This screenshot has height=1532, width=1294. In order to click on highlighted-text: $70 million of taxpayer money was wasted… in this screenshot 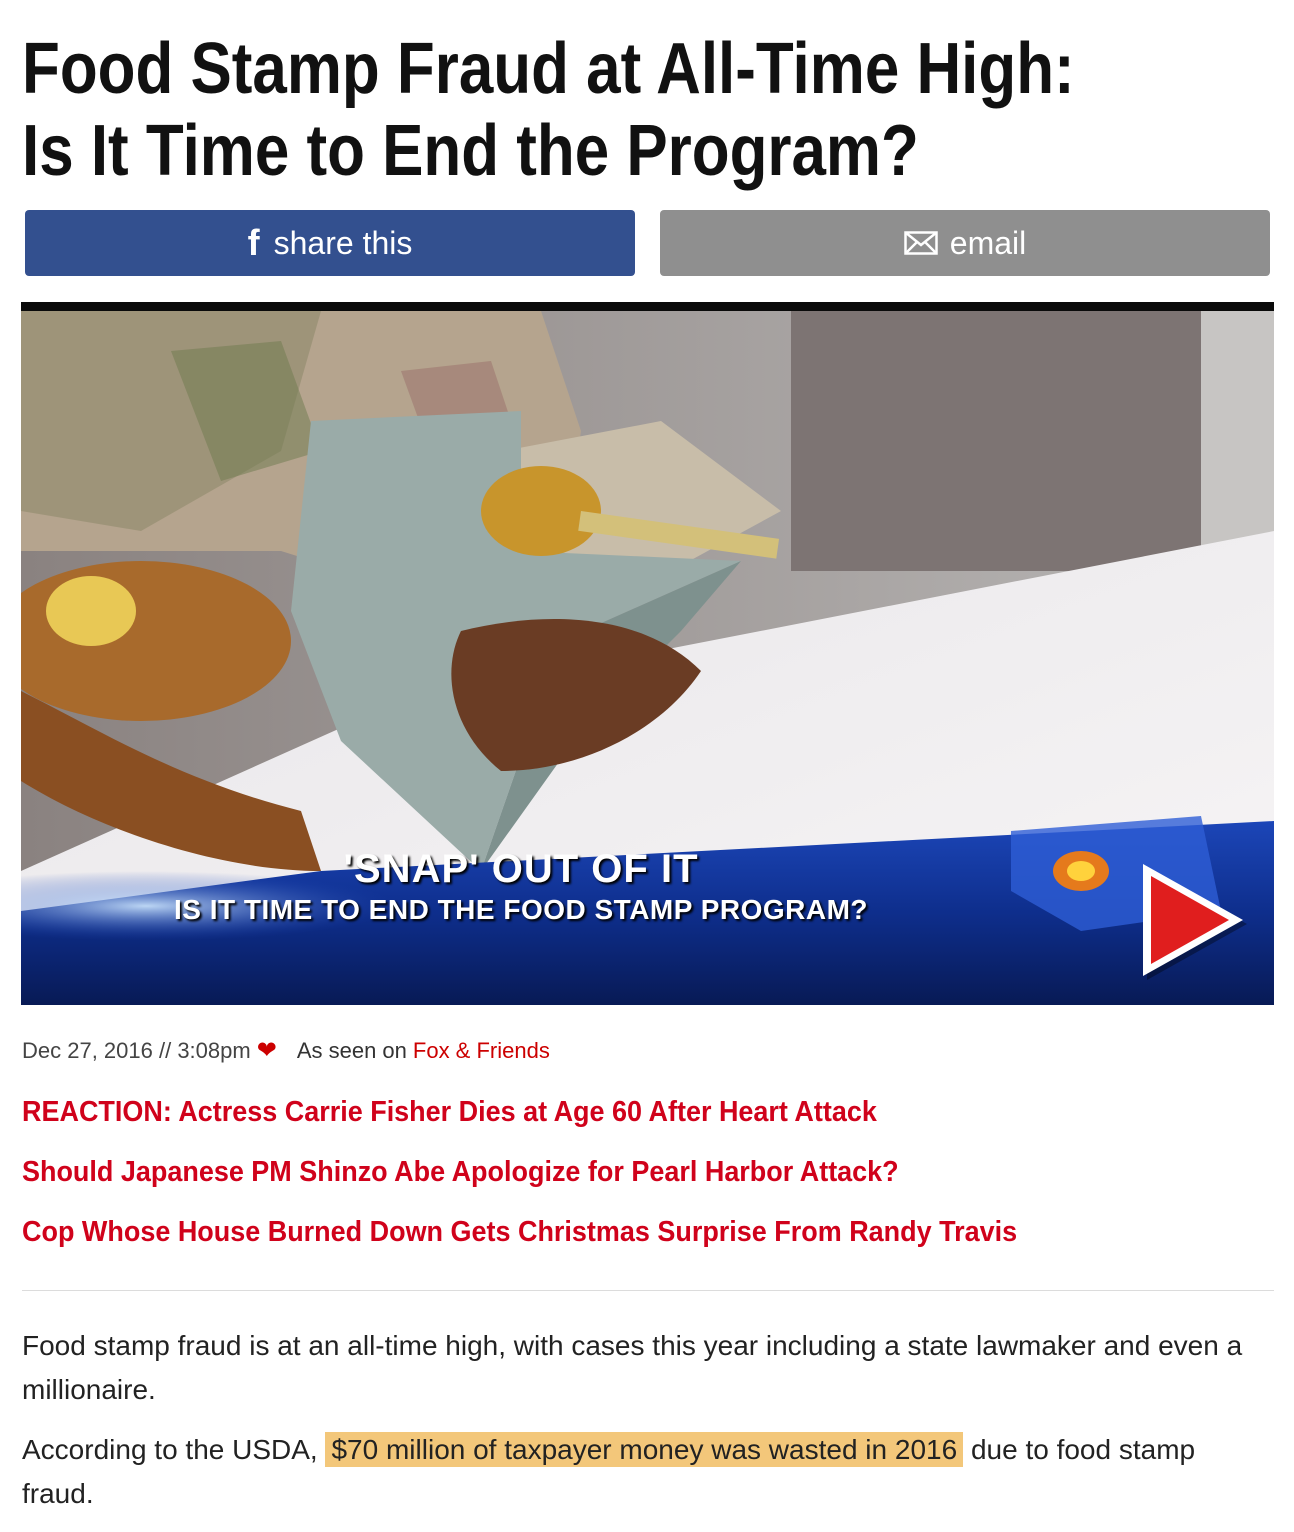, I will do `click(644, 1449)`.